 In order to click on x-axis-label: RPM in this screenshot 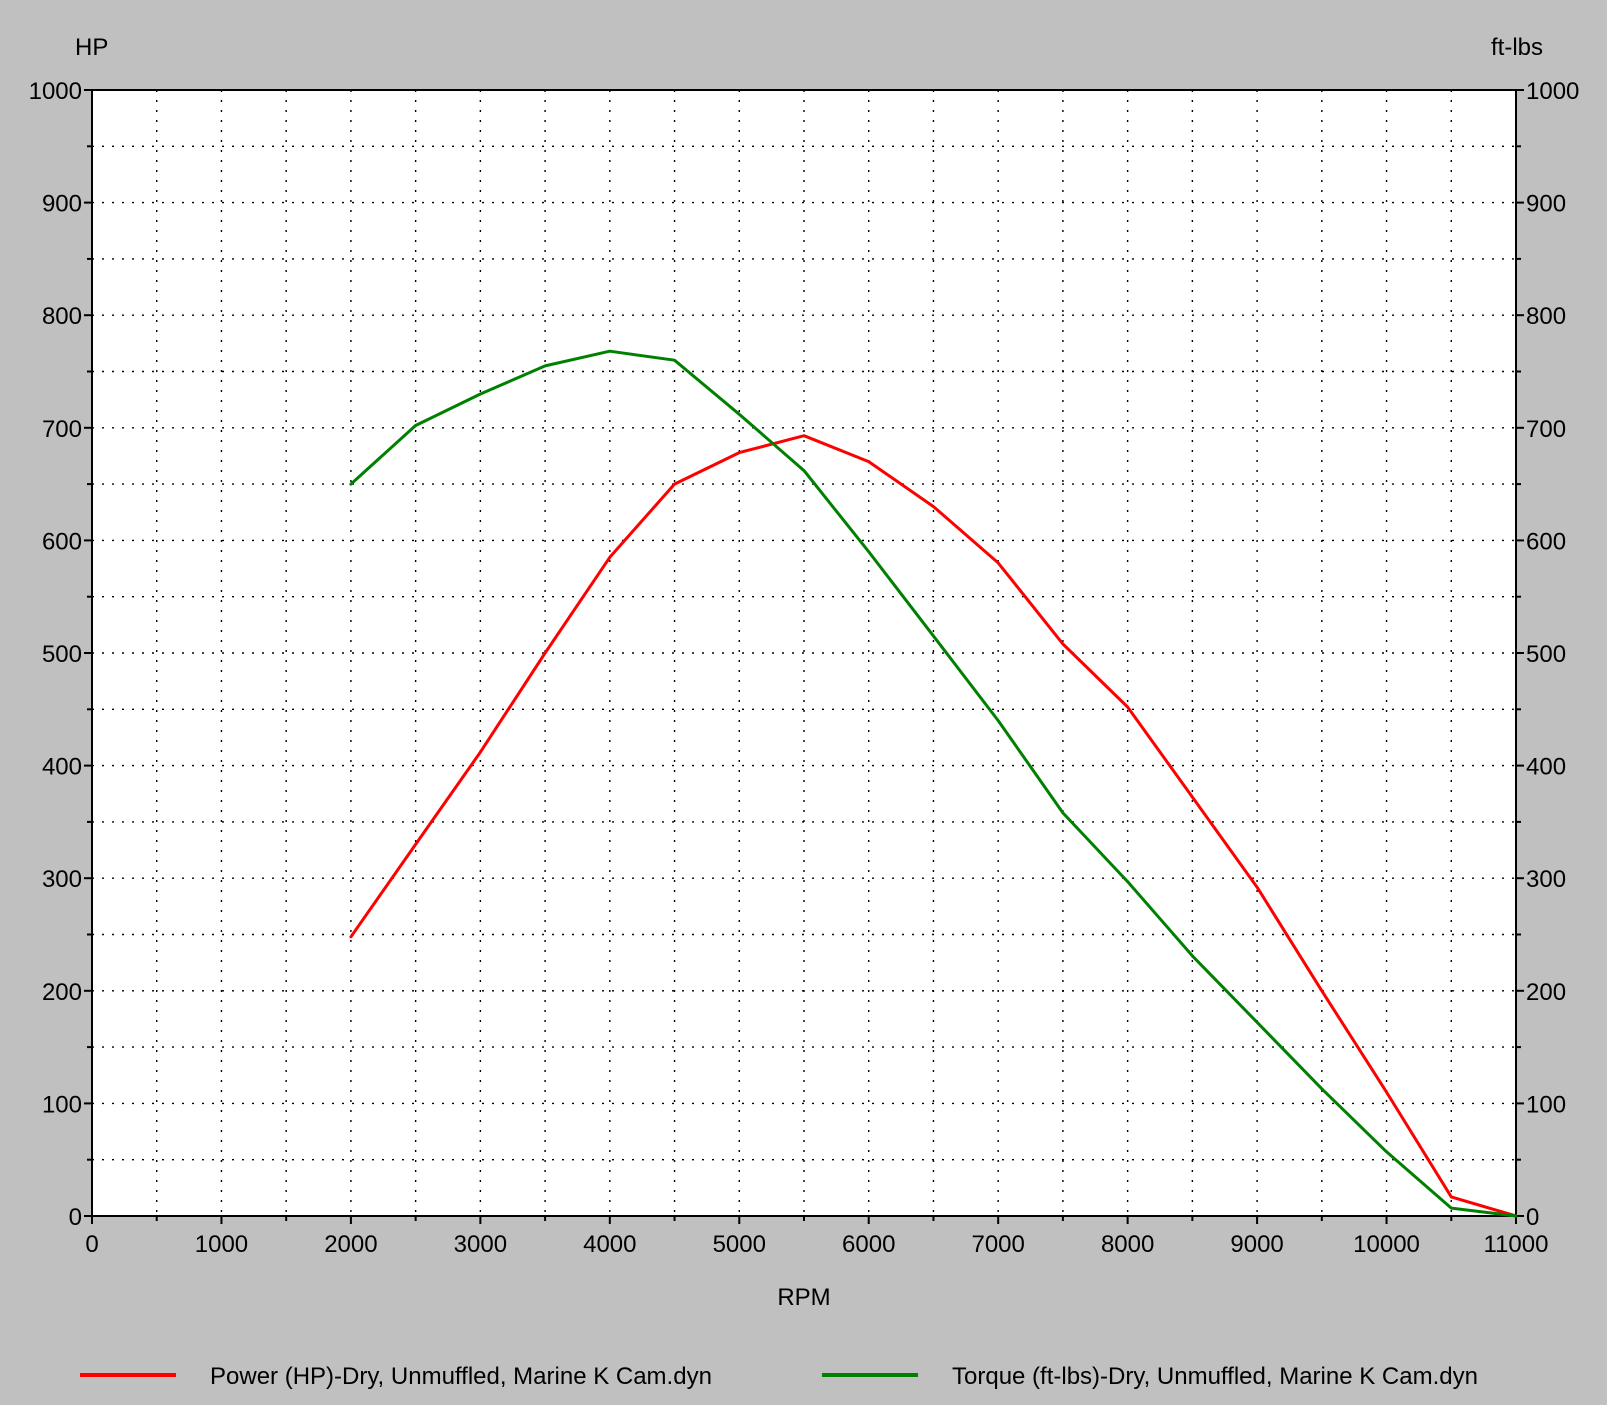, I will do `click(803, 1297)`.